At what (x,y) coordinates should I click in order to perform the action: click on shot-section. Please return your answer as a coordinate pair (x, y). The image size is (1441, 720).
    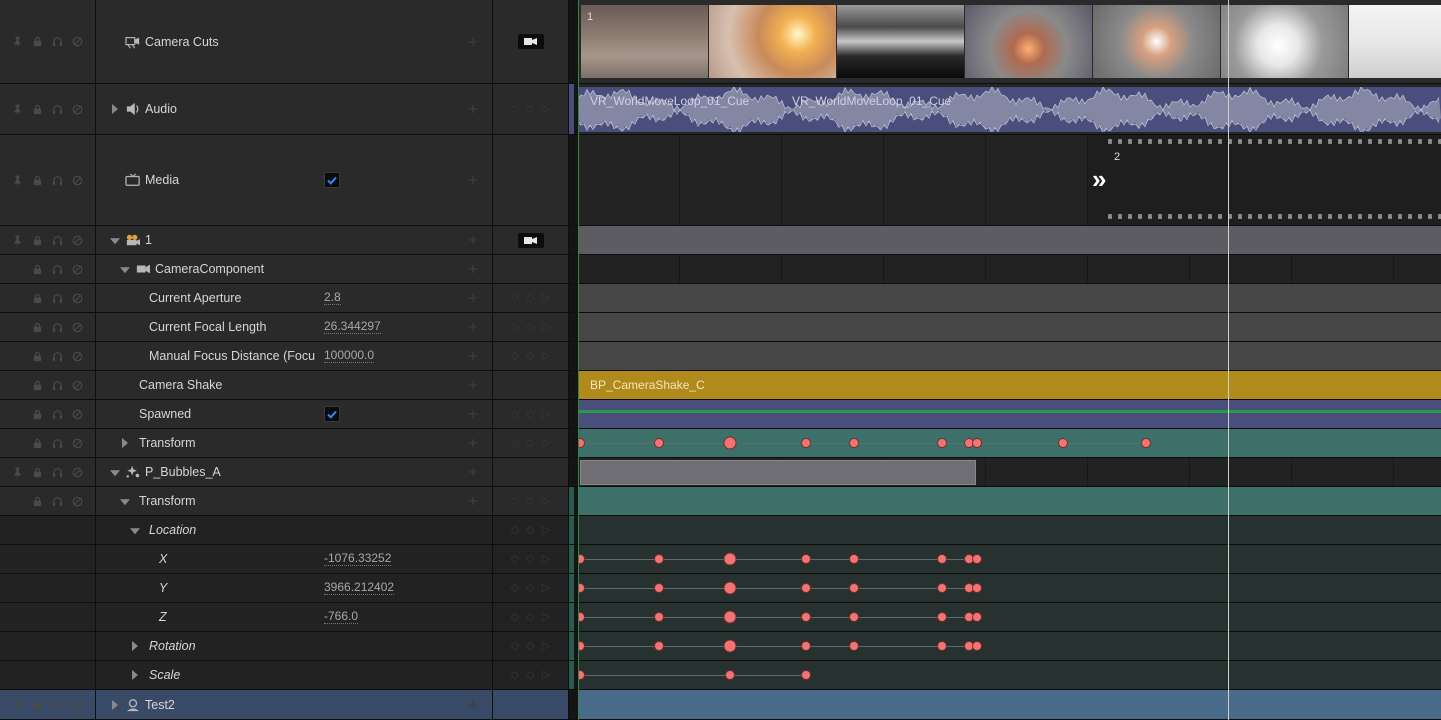
    Looking at the image, I should click on (1009, 240).